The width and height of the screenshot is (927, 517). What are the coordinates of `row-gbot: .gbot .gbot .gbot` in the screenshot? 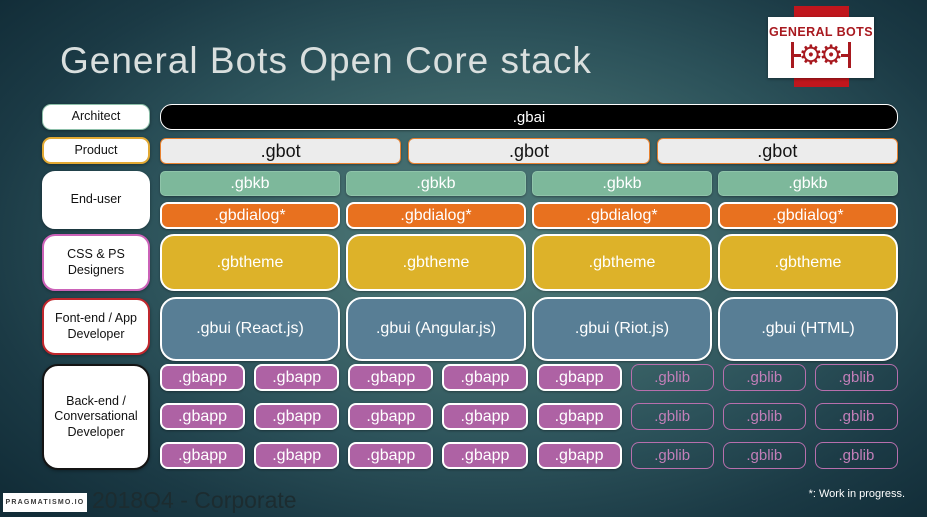 It's located at (529, 151).